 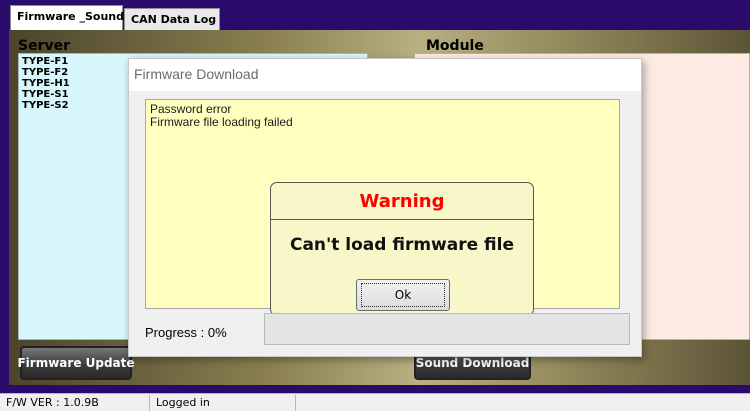 I want to click on dialog-title: Firmware Download, so click(x=196, y=74).